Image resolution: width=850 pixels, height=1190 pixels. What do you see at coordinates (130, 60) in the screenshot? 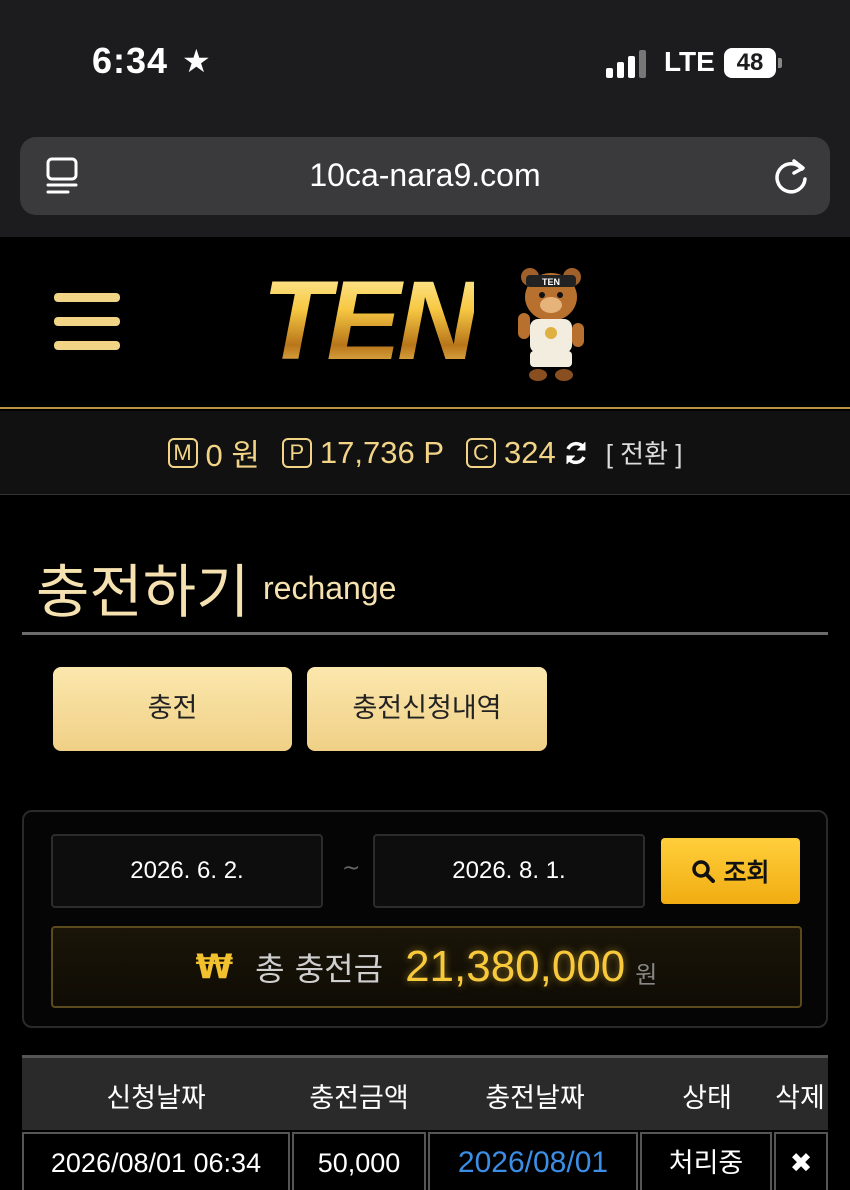
I see `clock: 6:34` at bounding box center [130, 60].